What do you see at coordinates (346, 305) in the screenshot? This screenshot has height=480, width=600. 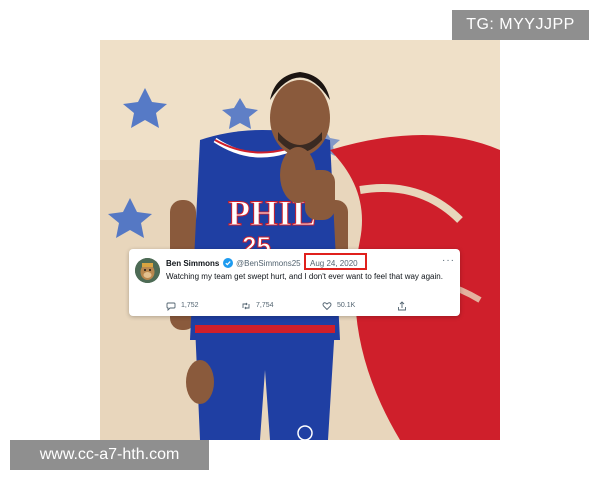 I see `like-count: 50.1K` at bounding box center [346, 305].